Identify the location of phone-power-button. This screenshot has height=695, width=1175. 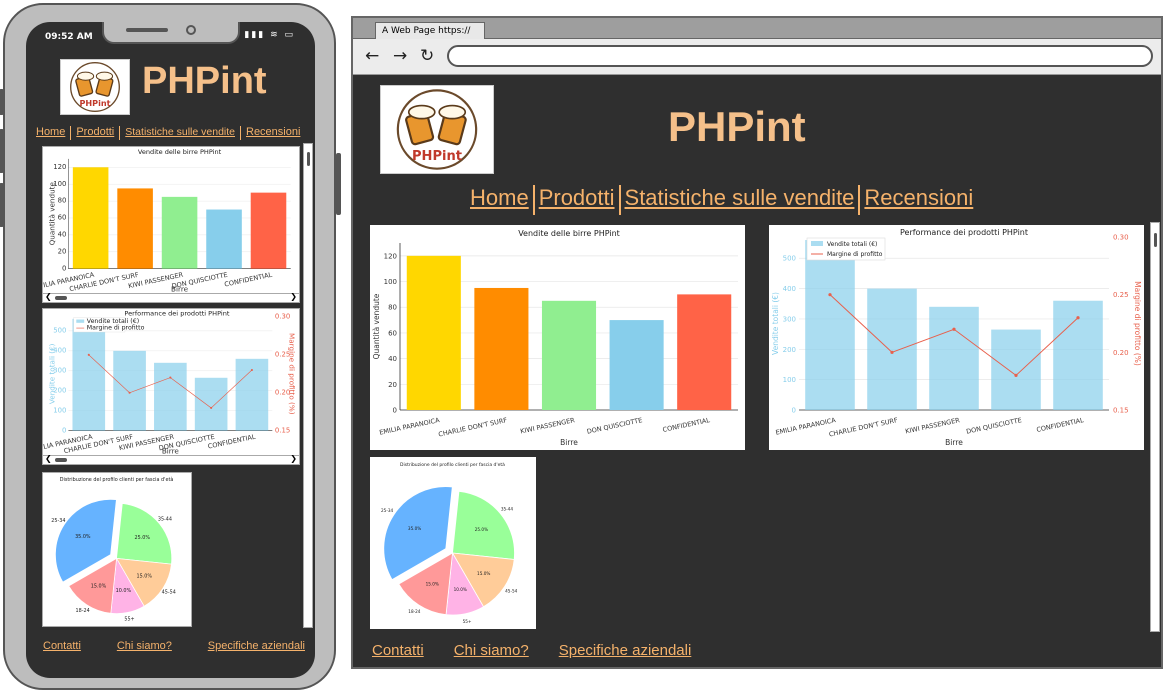
(338, 184).